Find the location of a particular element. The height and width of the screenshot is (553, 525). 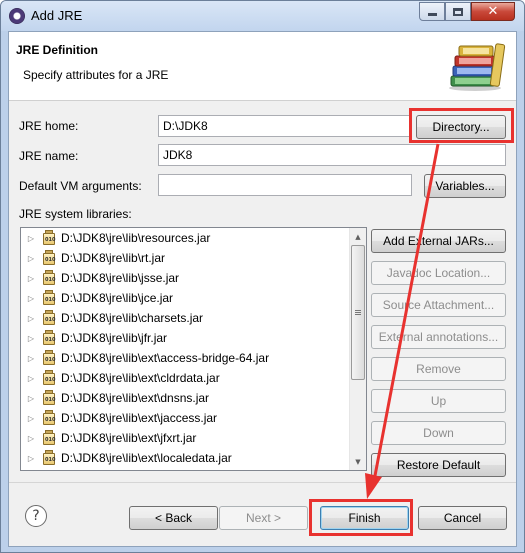

list-item: ▷ 010 D:\JDK8\jre\lib\rt.jar is located at coordinates (186, 258).